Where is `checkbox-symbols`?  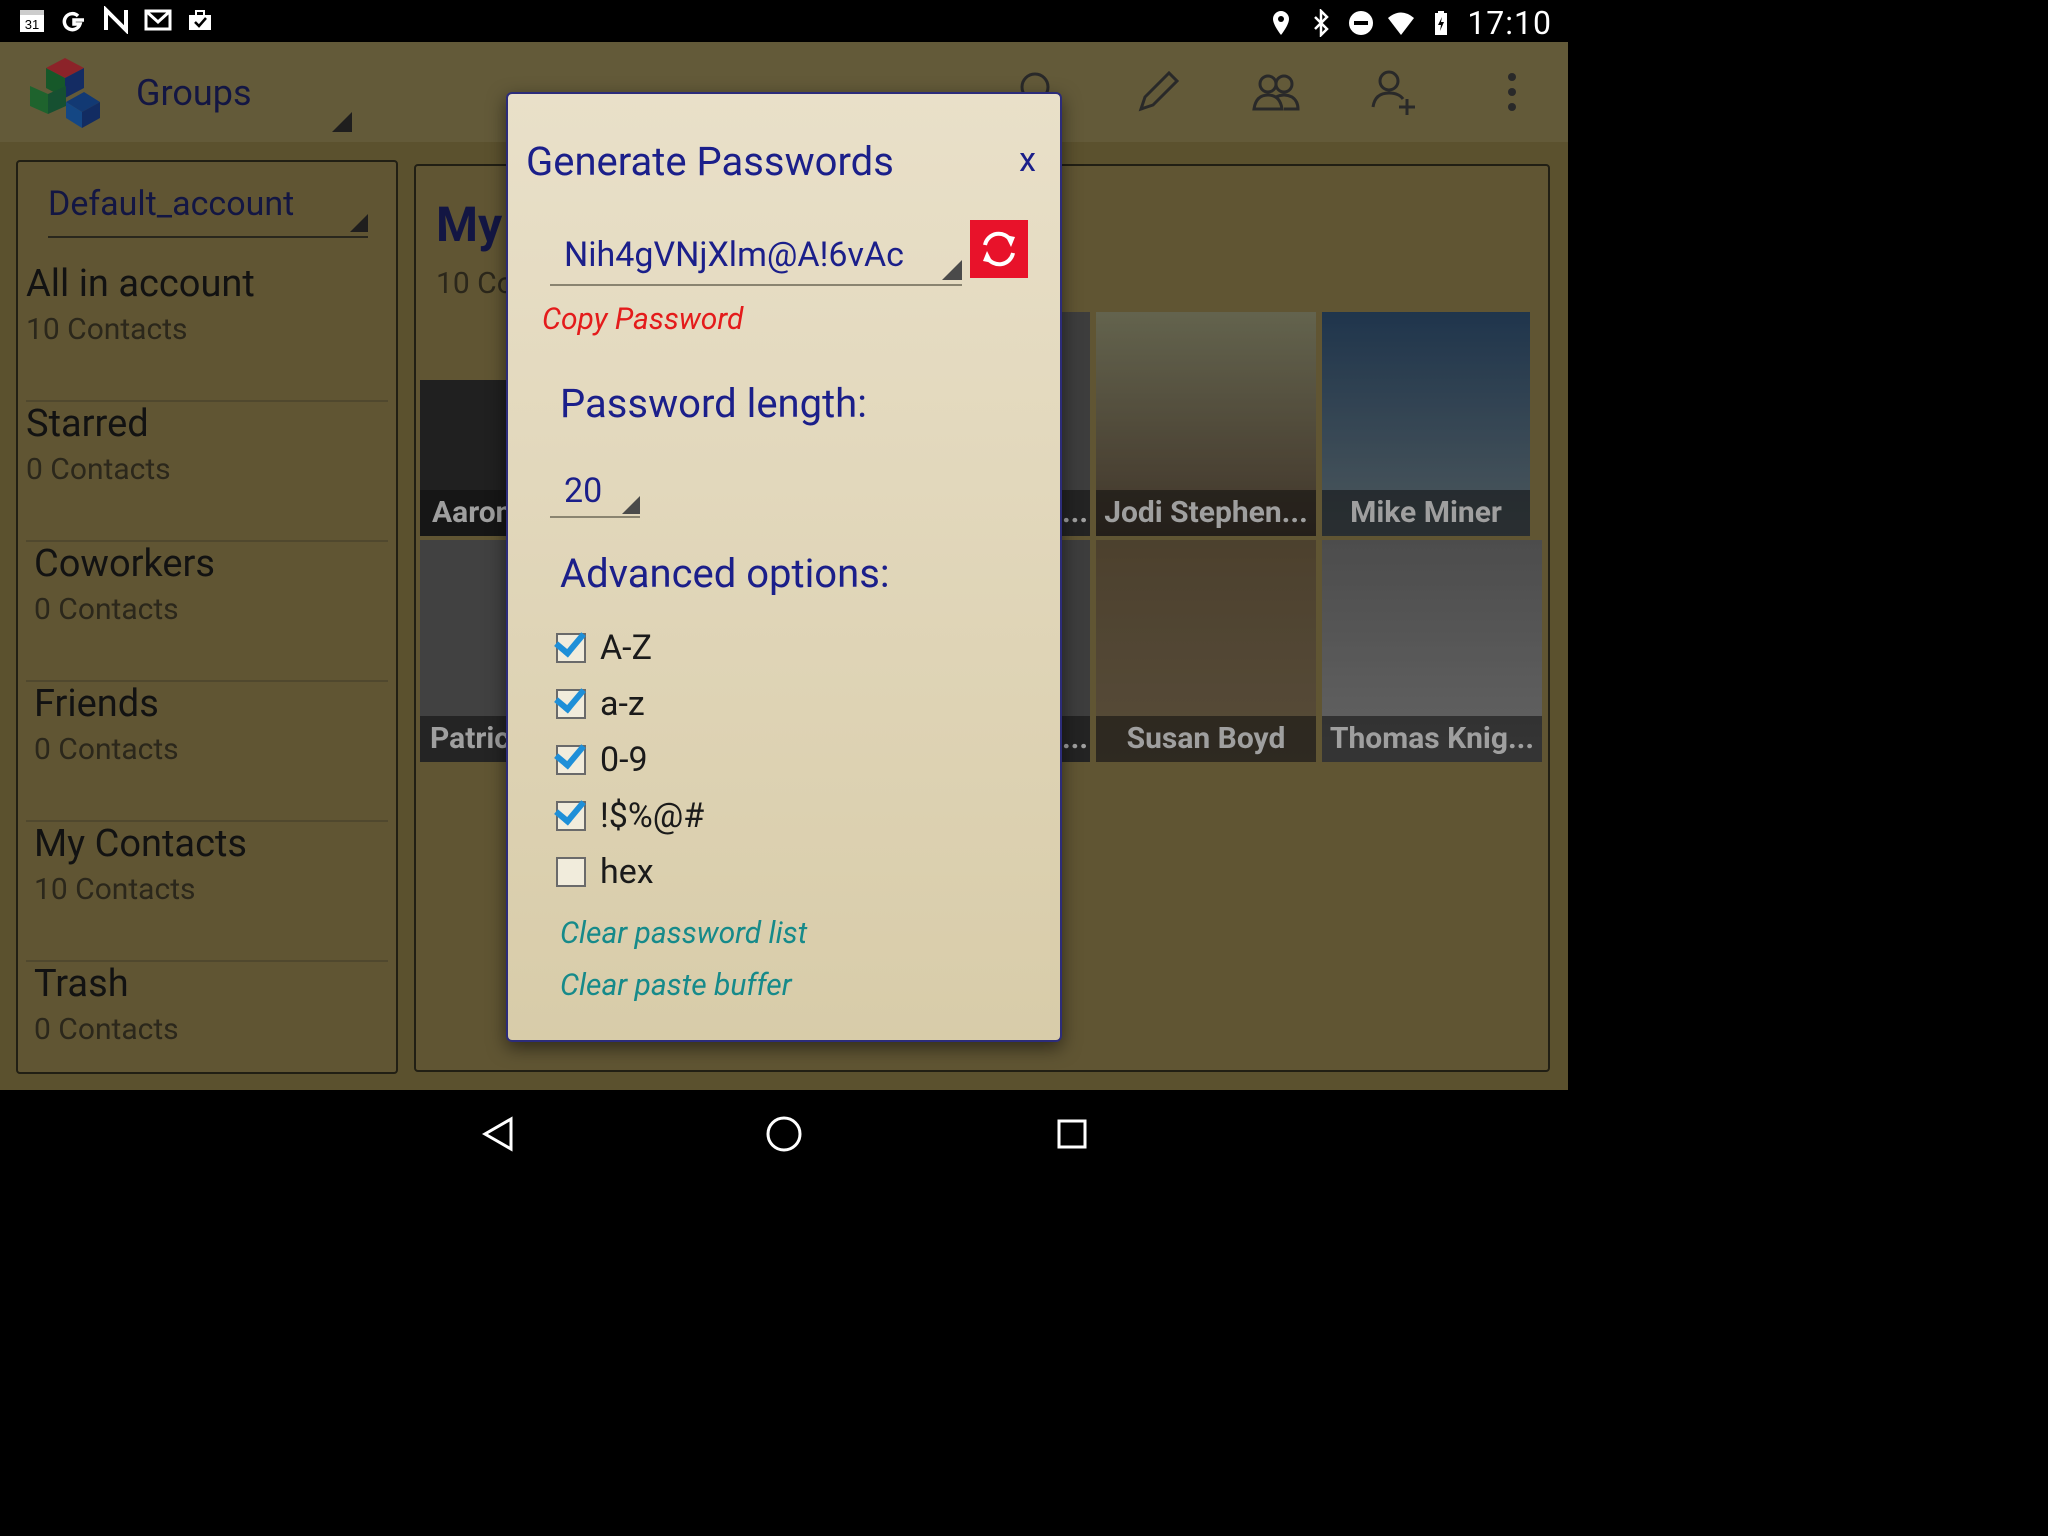 checkbox-symbols is located at coordinates (571, 816).